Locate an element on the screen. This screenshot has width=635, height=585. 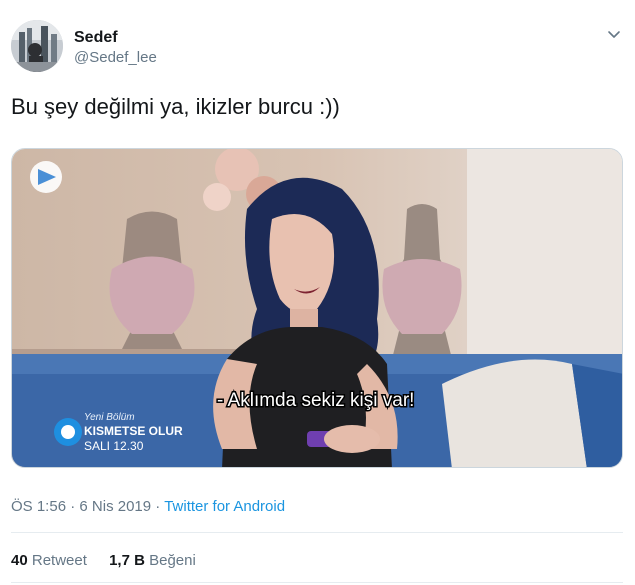
avatar is located at coordinates (37, 46).